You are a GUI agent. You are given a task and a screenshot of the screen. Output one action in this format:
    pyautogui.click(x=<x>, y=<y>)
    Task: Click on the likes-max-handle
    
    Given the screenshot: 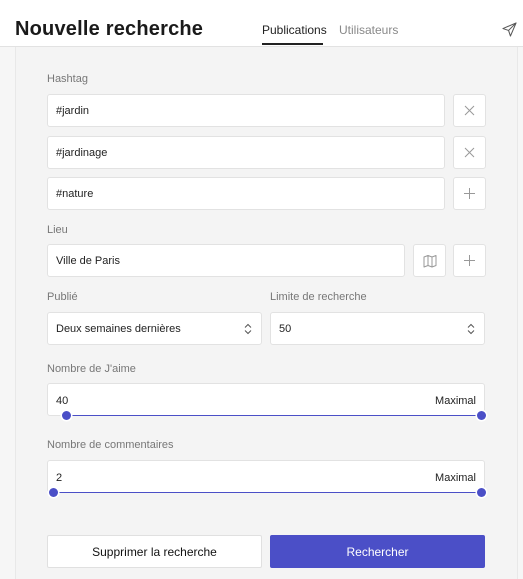 What is the action you would take?
    pyautogui.click(x=481, y=415)
    